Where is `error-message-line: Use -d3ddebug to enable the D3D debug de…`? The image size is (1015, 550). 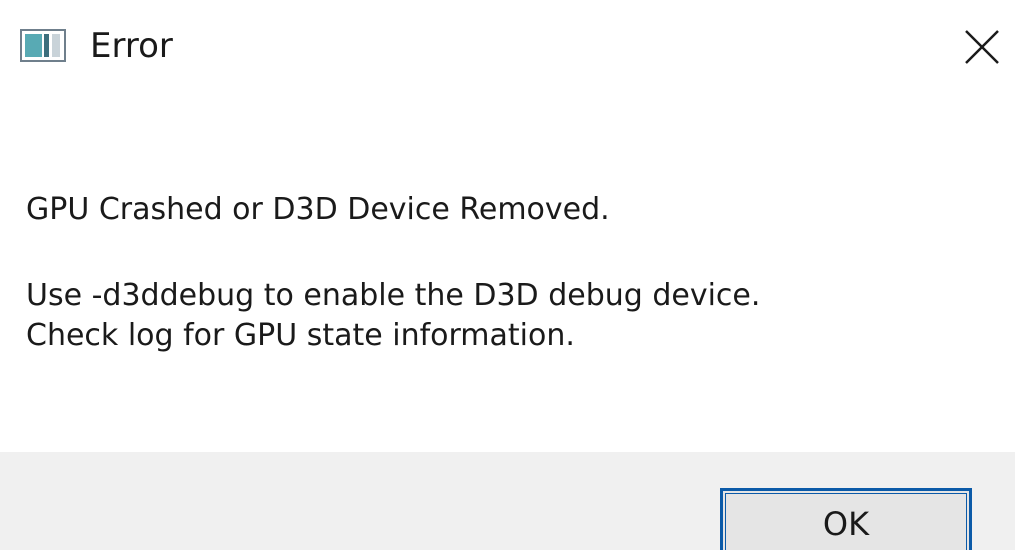 error-message-line: Use -d3ddebug to enable the D3D debug de… is located at coordinates (393, 295).